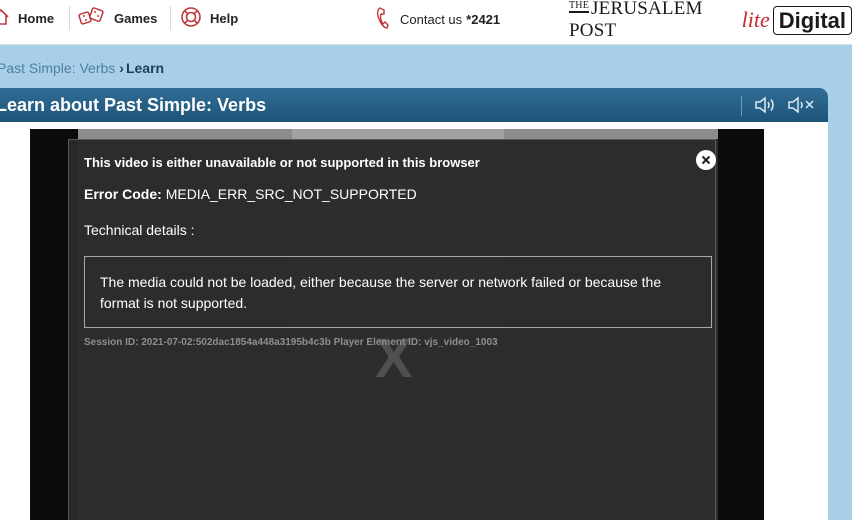  What do you see at coordinates (812, 20) in the screenshot?
I see `logo-digital: Digital` at bounding box center [812, 20].